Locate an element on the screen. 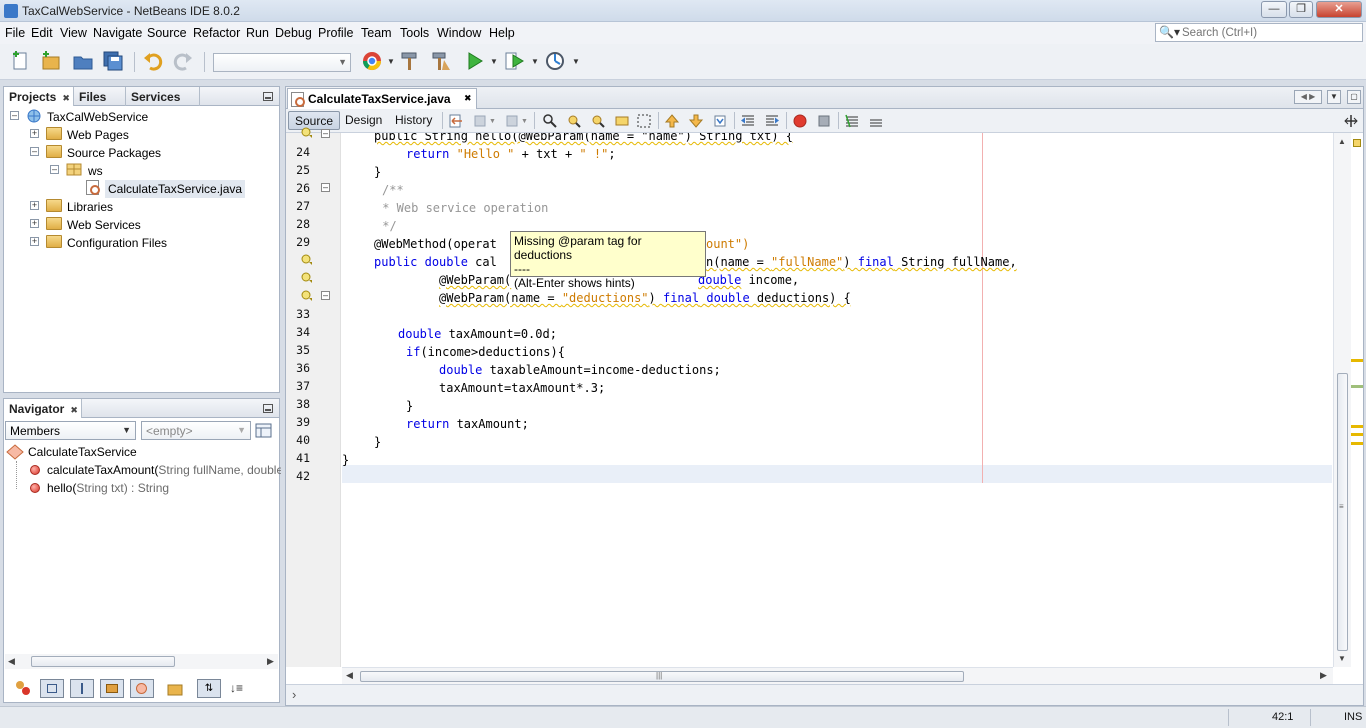 Image resolution: width=1366 pixels, height=728 pixels. start-macro-icon is located at coordinates (800, 121).